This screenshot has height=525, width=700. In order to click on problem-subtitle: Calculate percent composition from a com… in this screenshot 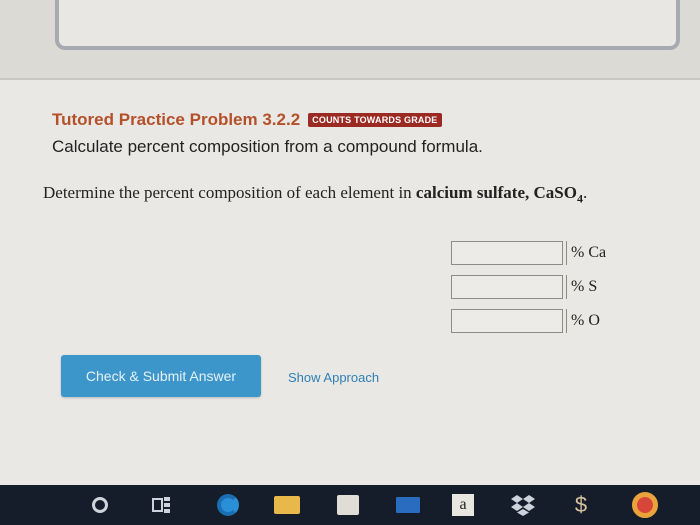, I will do `click(267, 146)`.